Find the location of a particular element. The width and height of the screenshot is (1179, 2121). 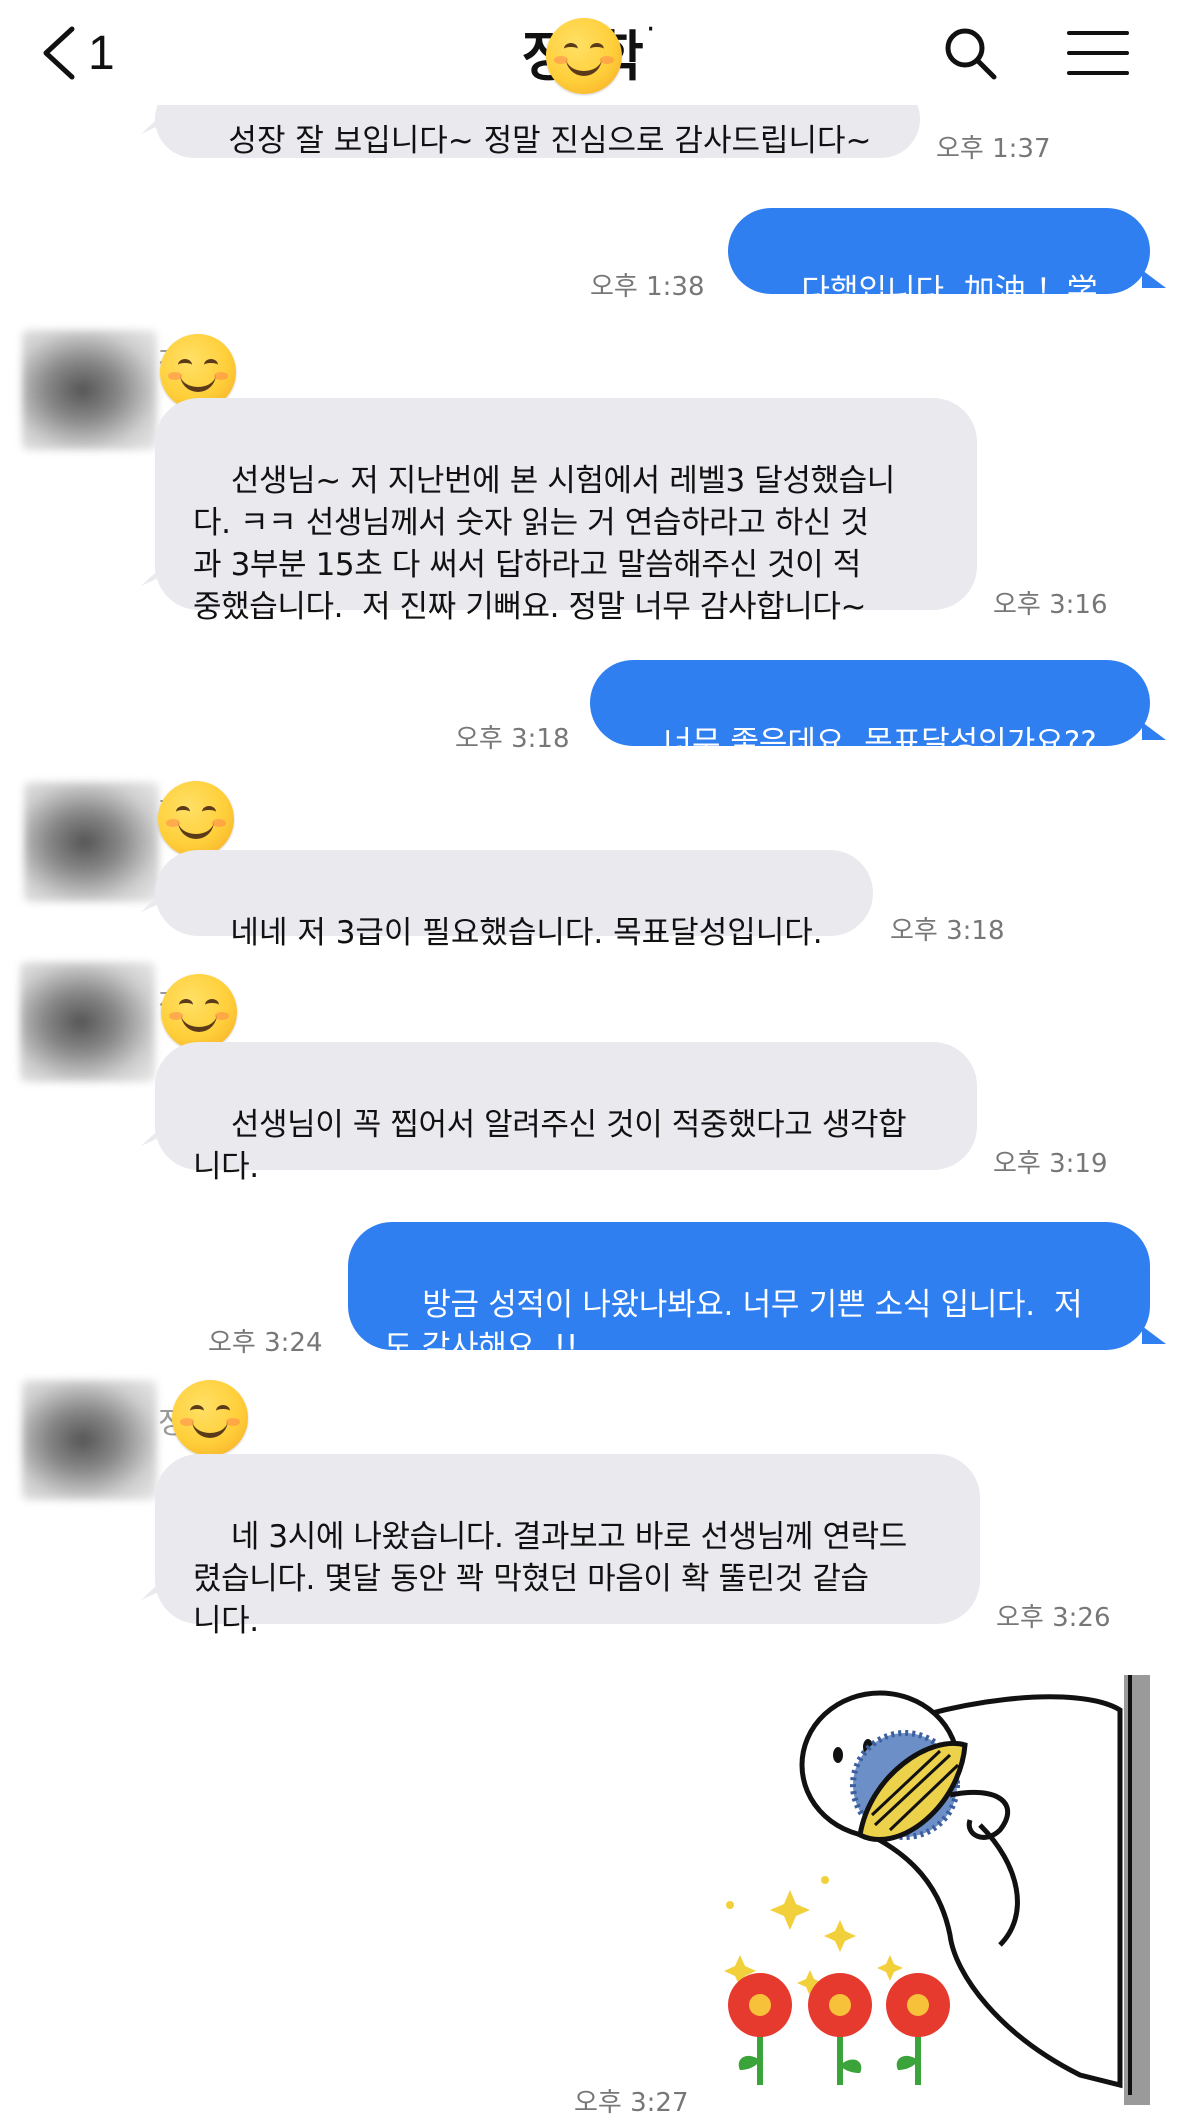

menu-button is located at coordinates (1097, 53).